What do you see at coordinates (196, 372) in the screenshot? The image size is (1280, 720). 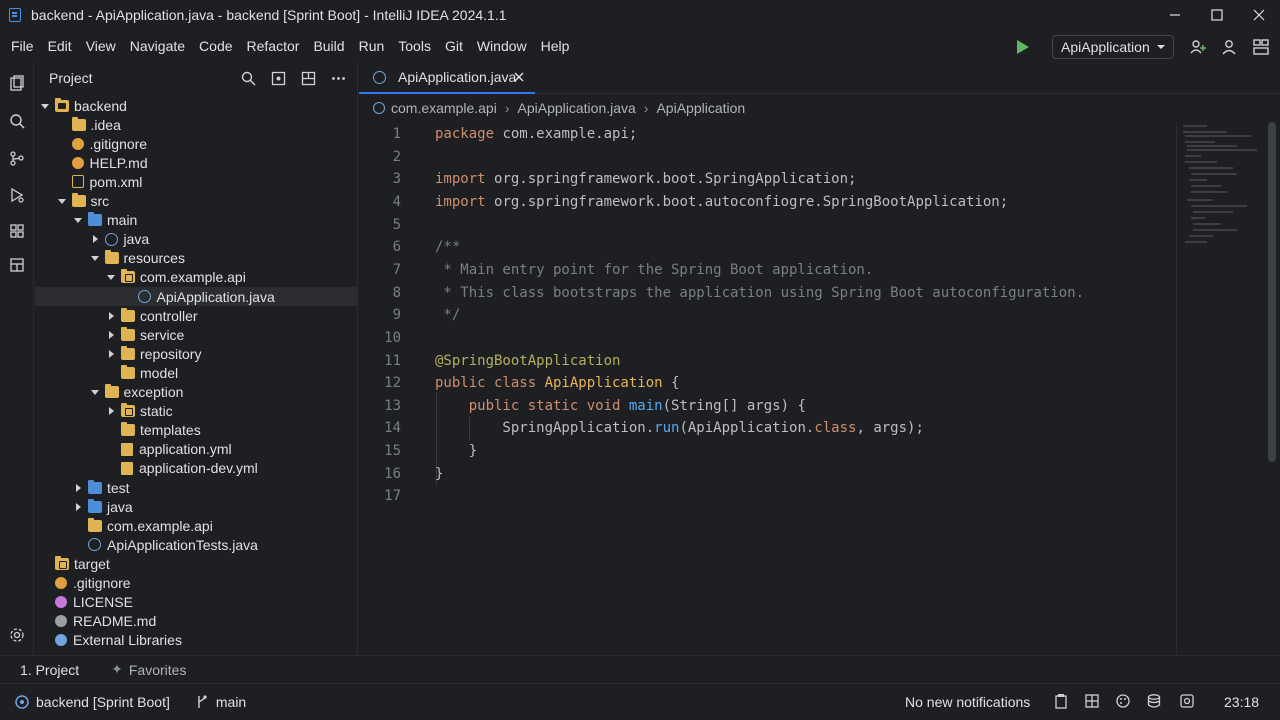 I see `tree-item: model` at bounding box center [196, 372].